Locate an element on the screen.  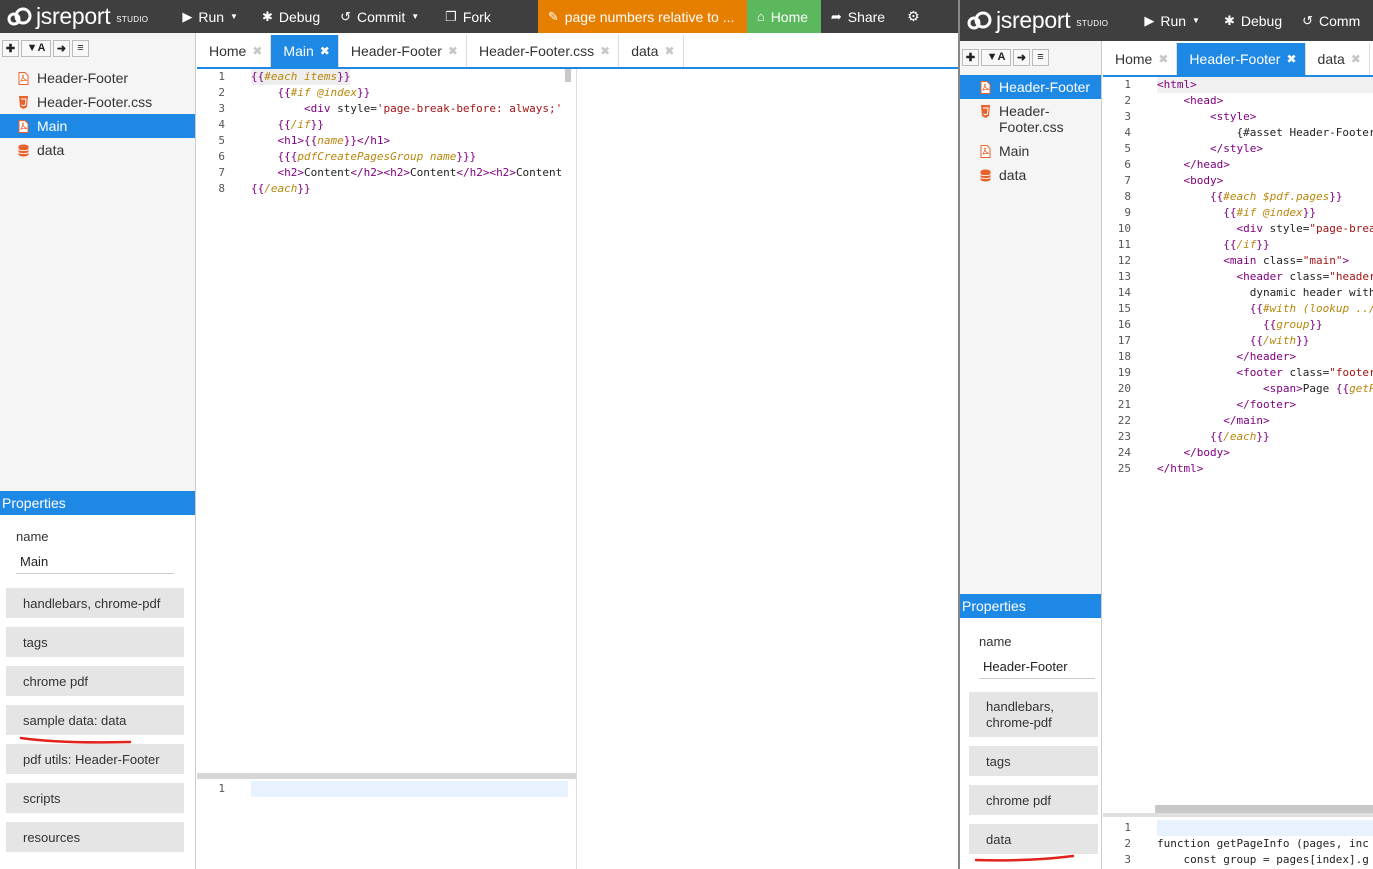
code-line: 10 <div style="page-break-before: is located at coordinates (1238, 229).